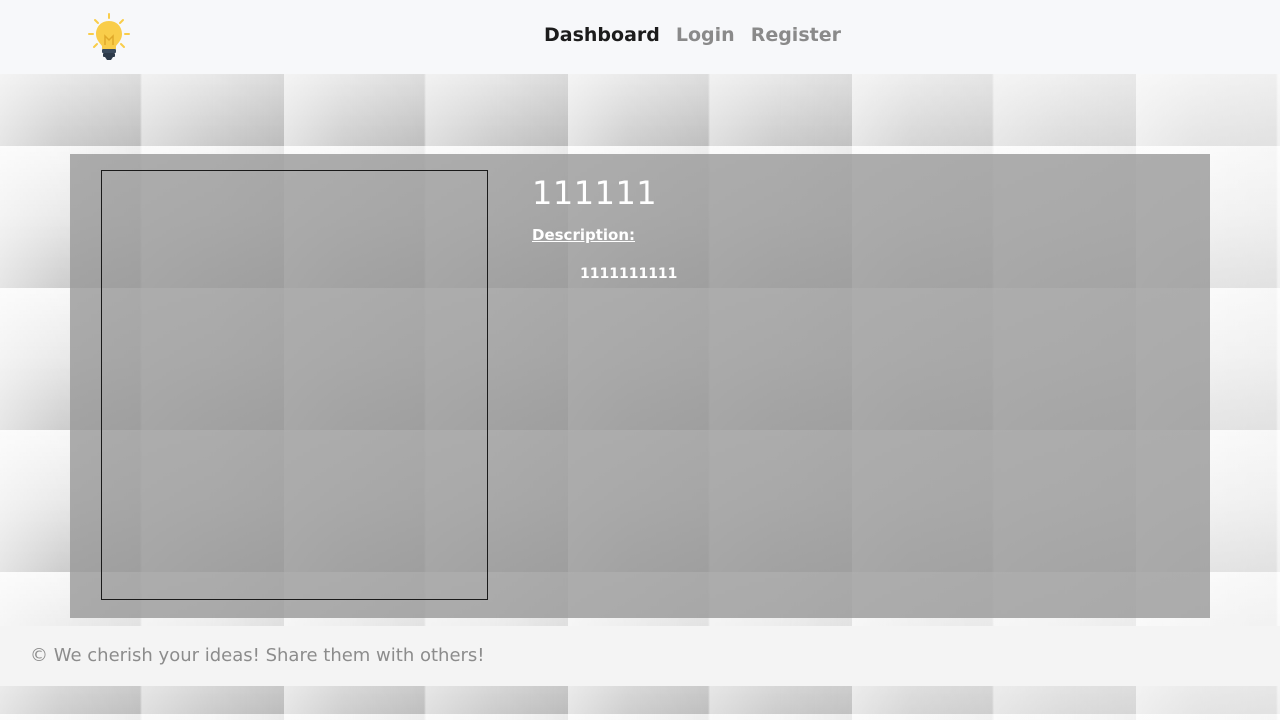  I want to click on nav-links: Dashboard Login Register, so click(692, 35).